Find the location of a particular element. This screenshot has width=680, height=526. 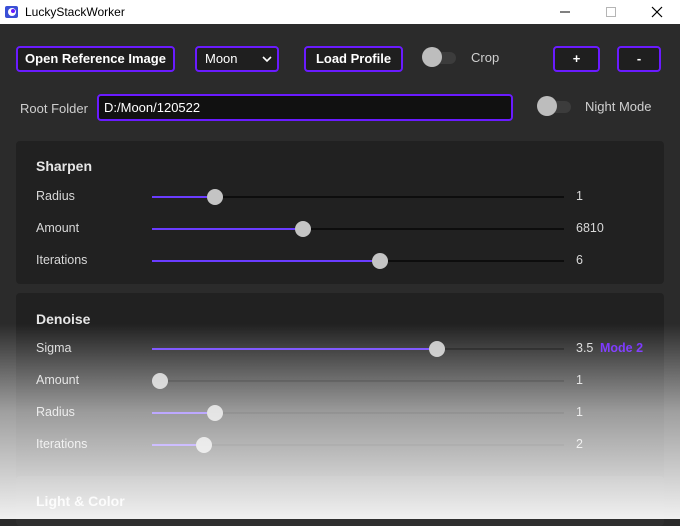

sharpen-iterations-slider is located at coordinates (358, 261).